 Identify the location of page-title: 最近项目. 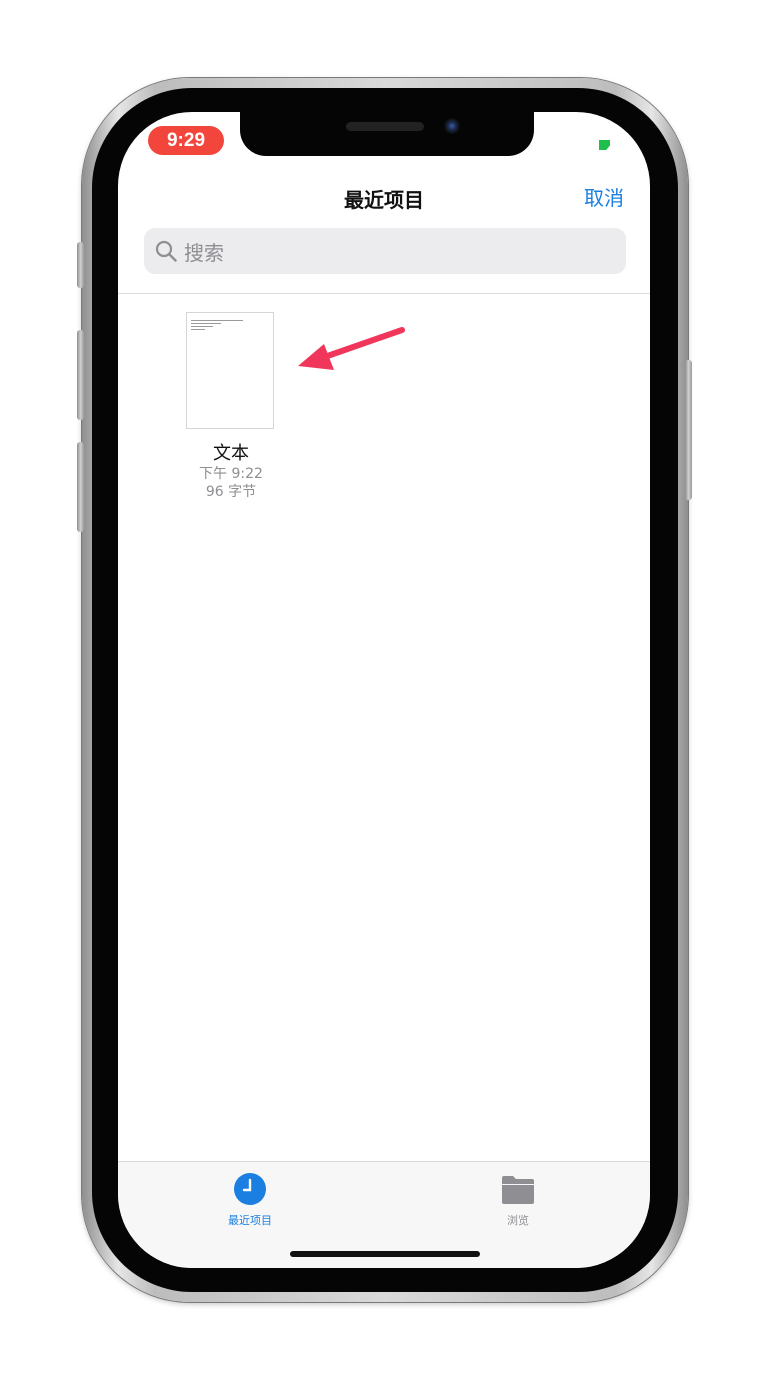
(384, 200).